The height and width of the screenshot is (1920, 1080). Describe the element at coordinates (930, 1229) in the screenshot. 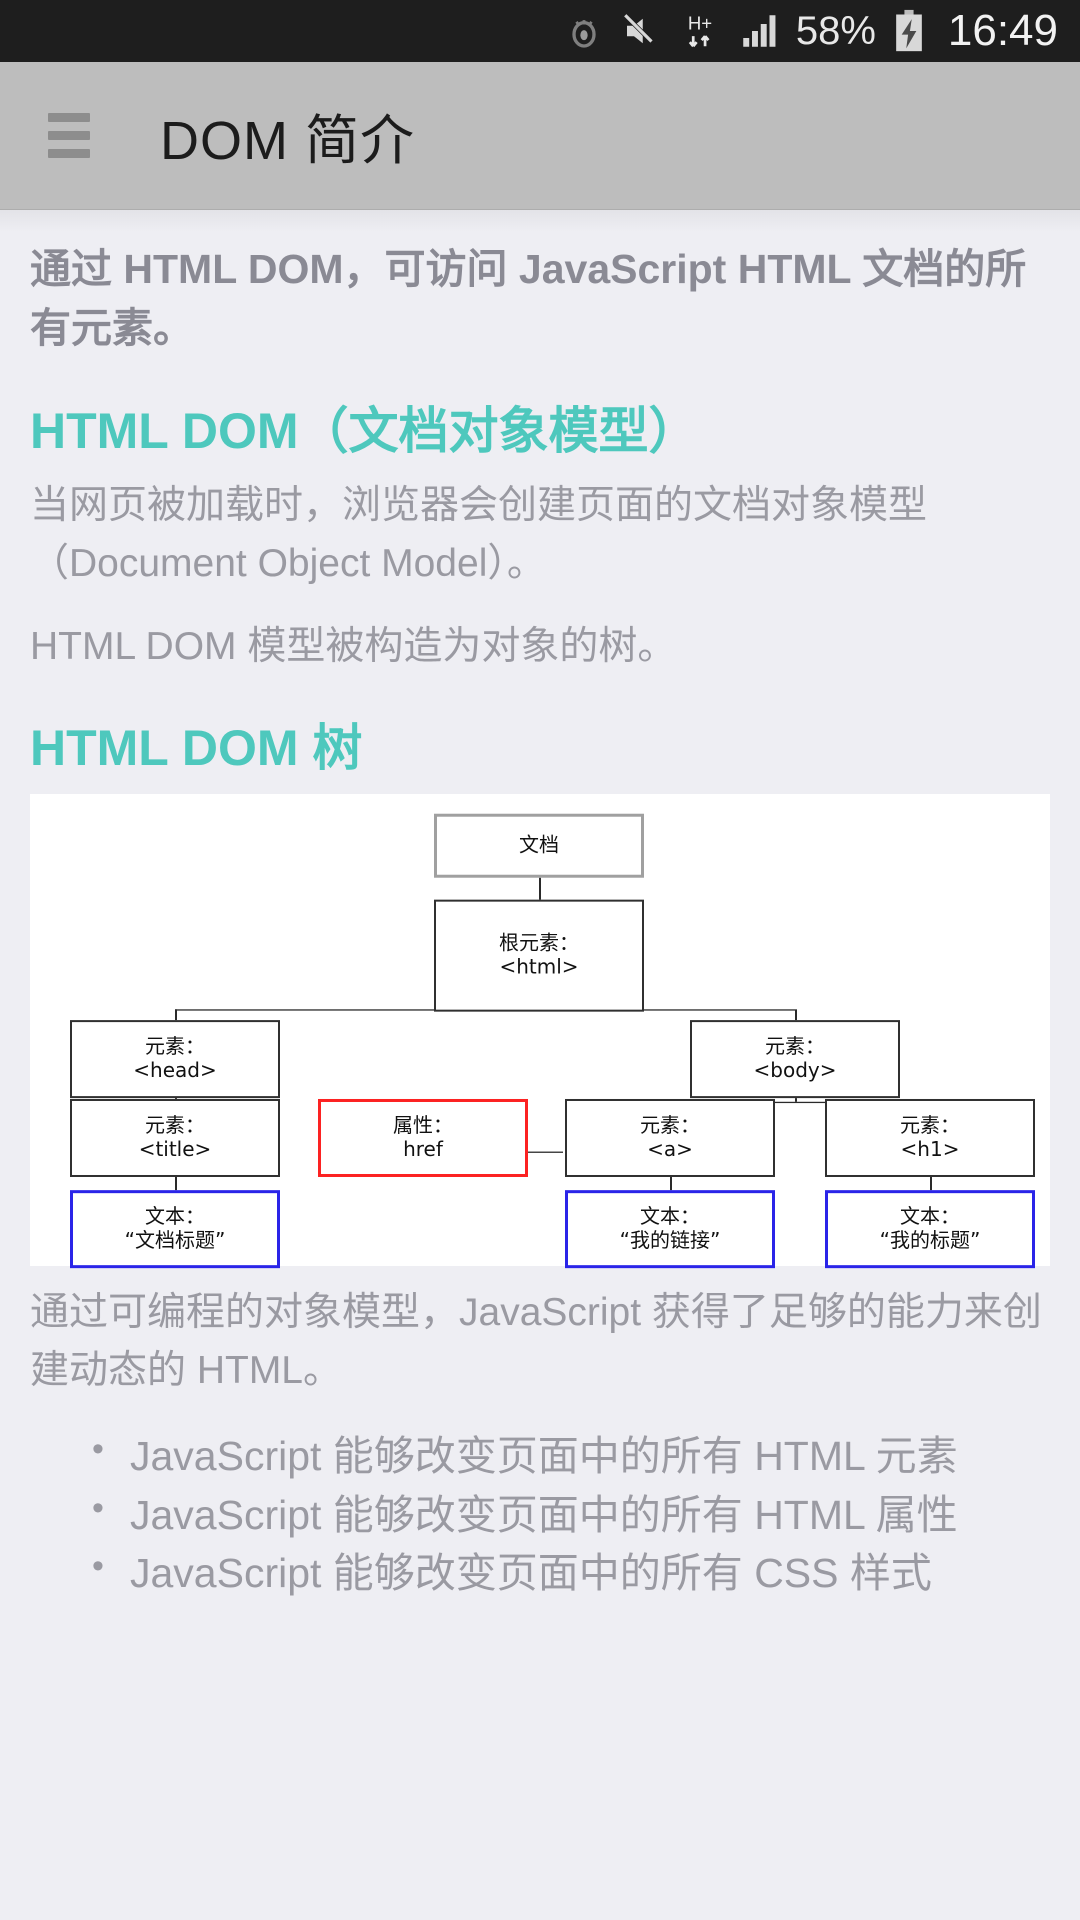

I see `node-text-my-heading: 文本： “我的标题”` at that location.